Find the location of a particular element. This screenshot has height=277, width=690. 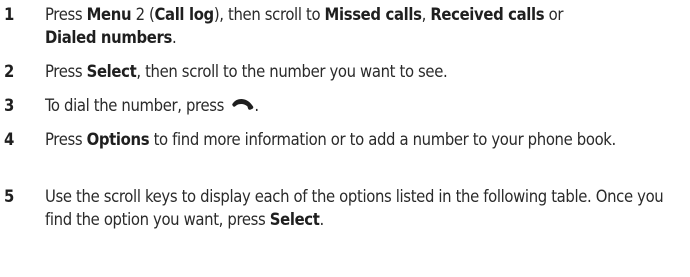

missed-calls-label: Missed calls is located at coordinates (373, 14).